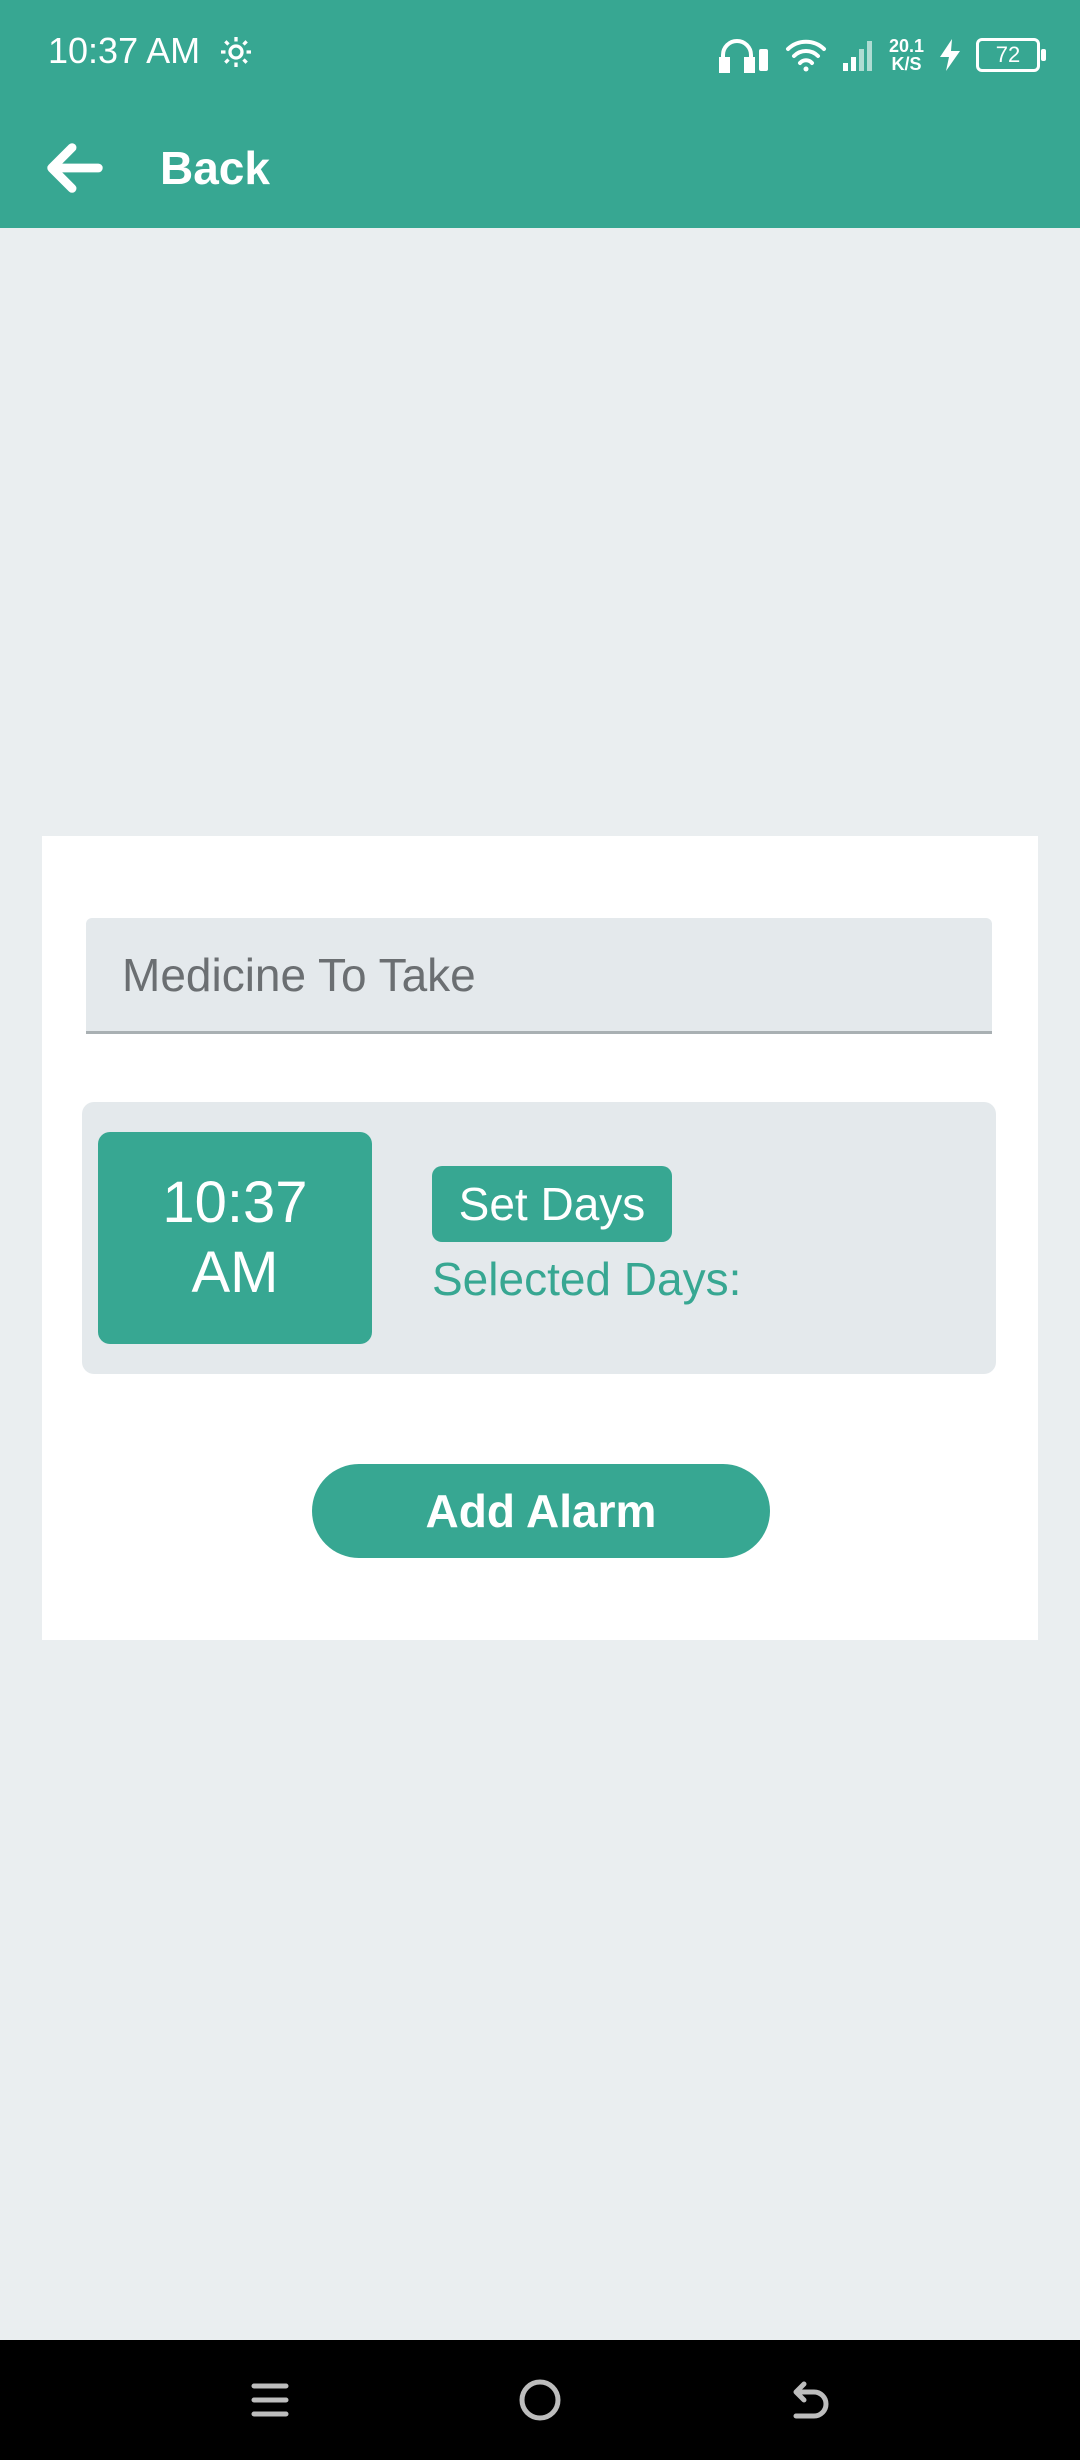  Describe the element at coordinates (906, 64) in the screenshot. I see `network-speed-unit: K/S` at that location.